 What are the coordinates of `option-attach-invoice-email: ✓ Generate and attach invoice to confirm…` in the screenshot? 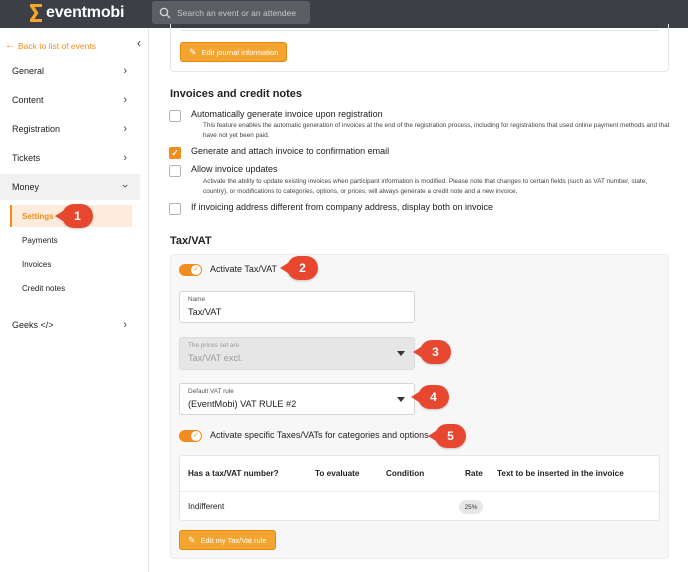 It's located at (279, 152).